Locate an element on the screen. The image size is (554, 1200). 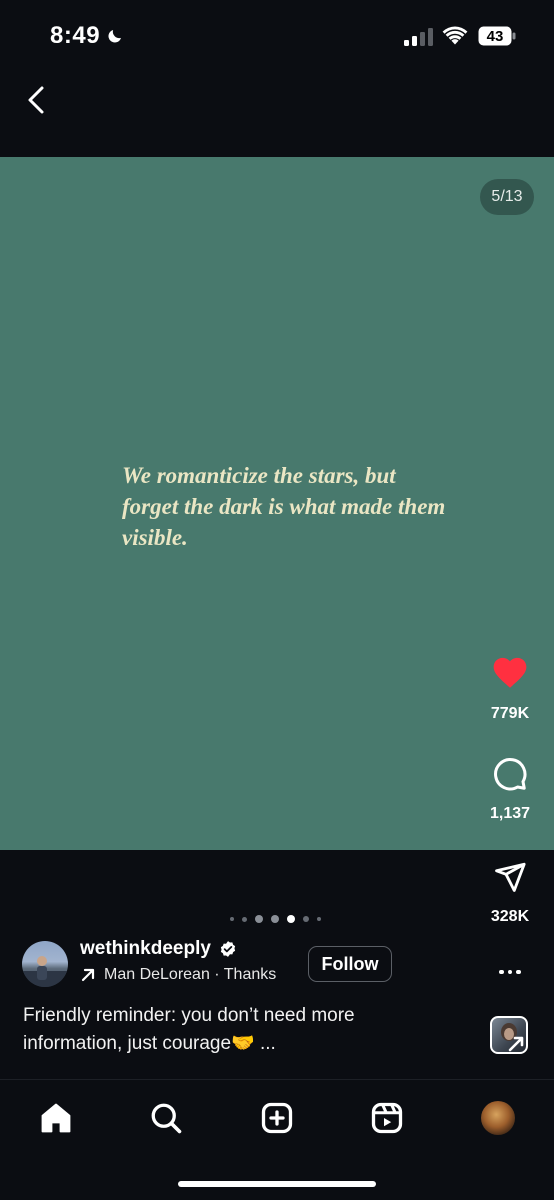
more-options-button is located at coordinates (510, 972).